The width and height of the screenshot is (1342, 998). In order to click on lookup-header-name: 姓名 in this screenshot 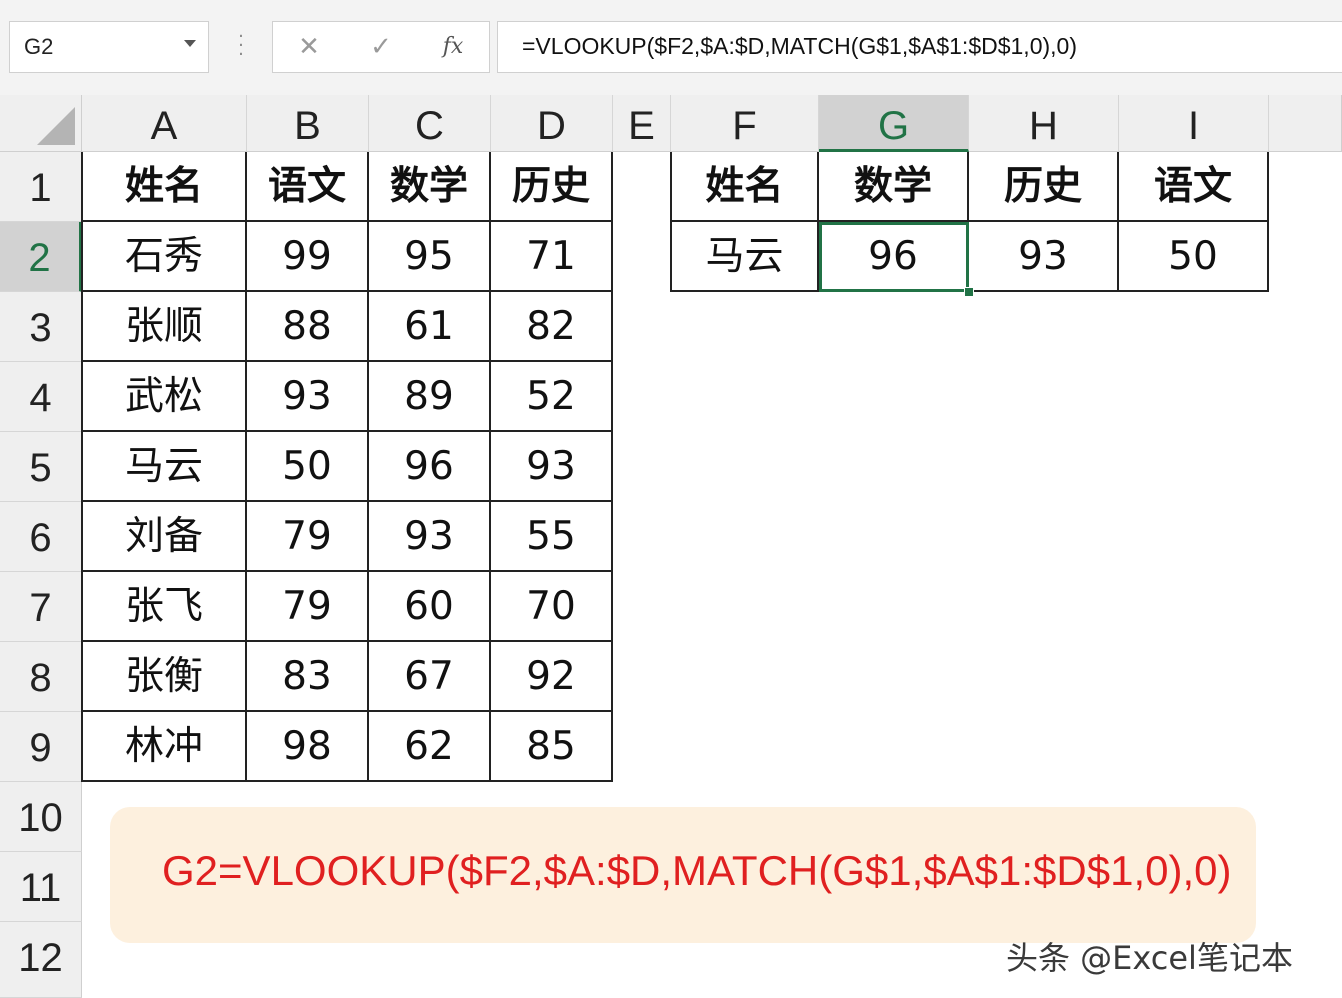, I will do `click(745, 187)`.